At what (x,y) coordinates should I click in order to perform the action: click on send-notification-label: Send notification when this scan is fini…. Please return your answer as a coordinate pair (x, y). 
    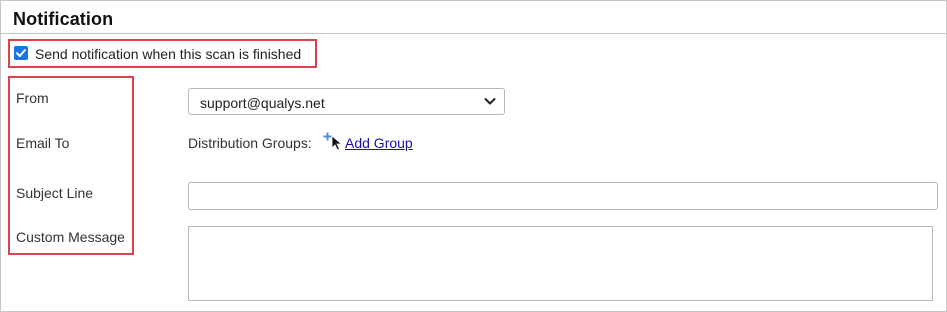
    Looking at the image, I should click on (168, 54).